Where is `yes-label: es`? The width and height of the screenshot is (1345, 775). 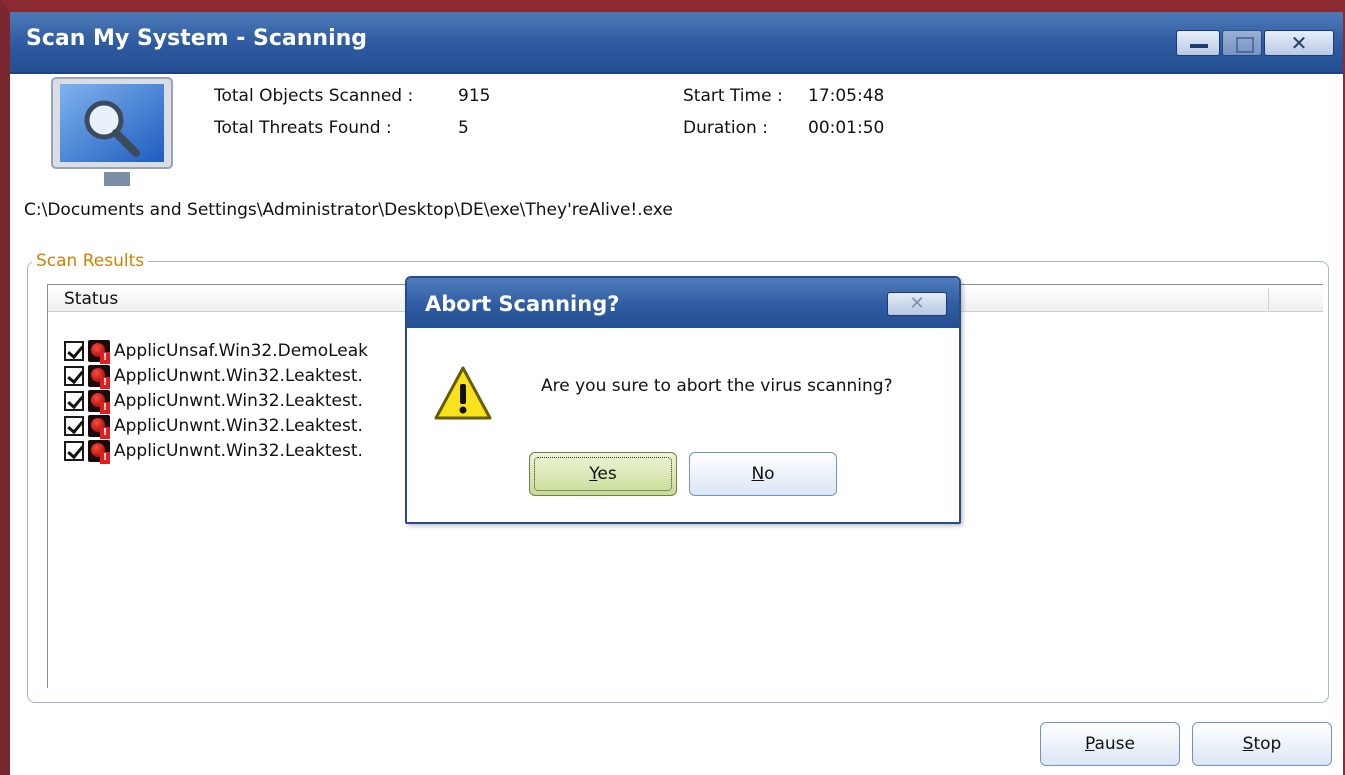
yes-label: es is located at coordinates (607, 474).